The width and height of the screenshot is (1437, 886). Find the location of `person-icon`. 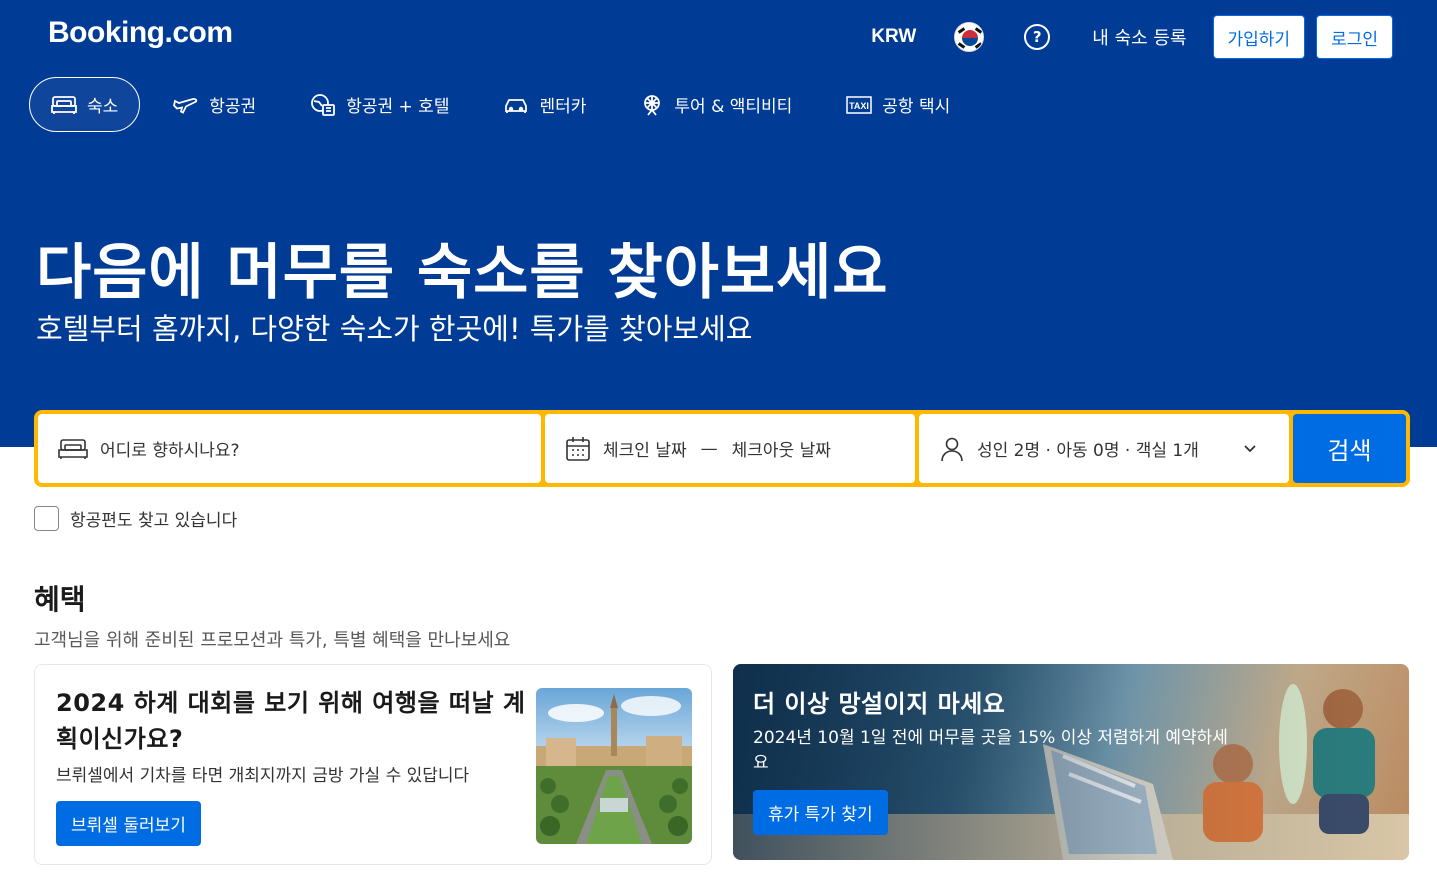

person-icon is located at coordinates (952, 449).